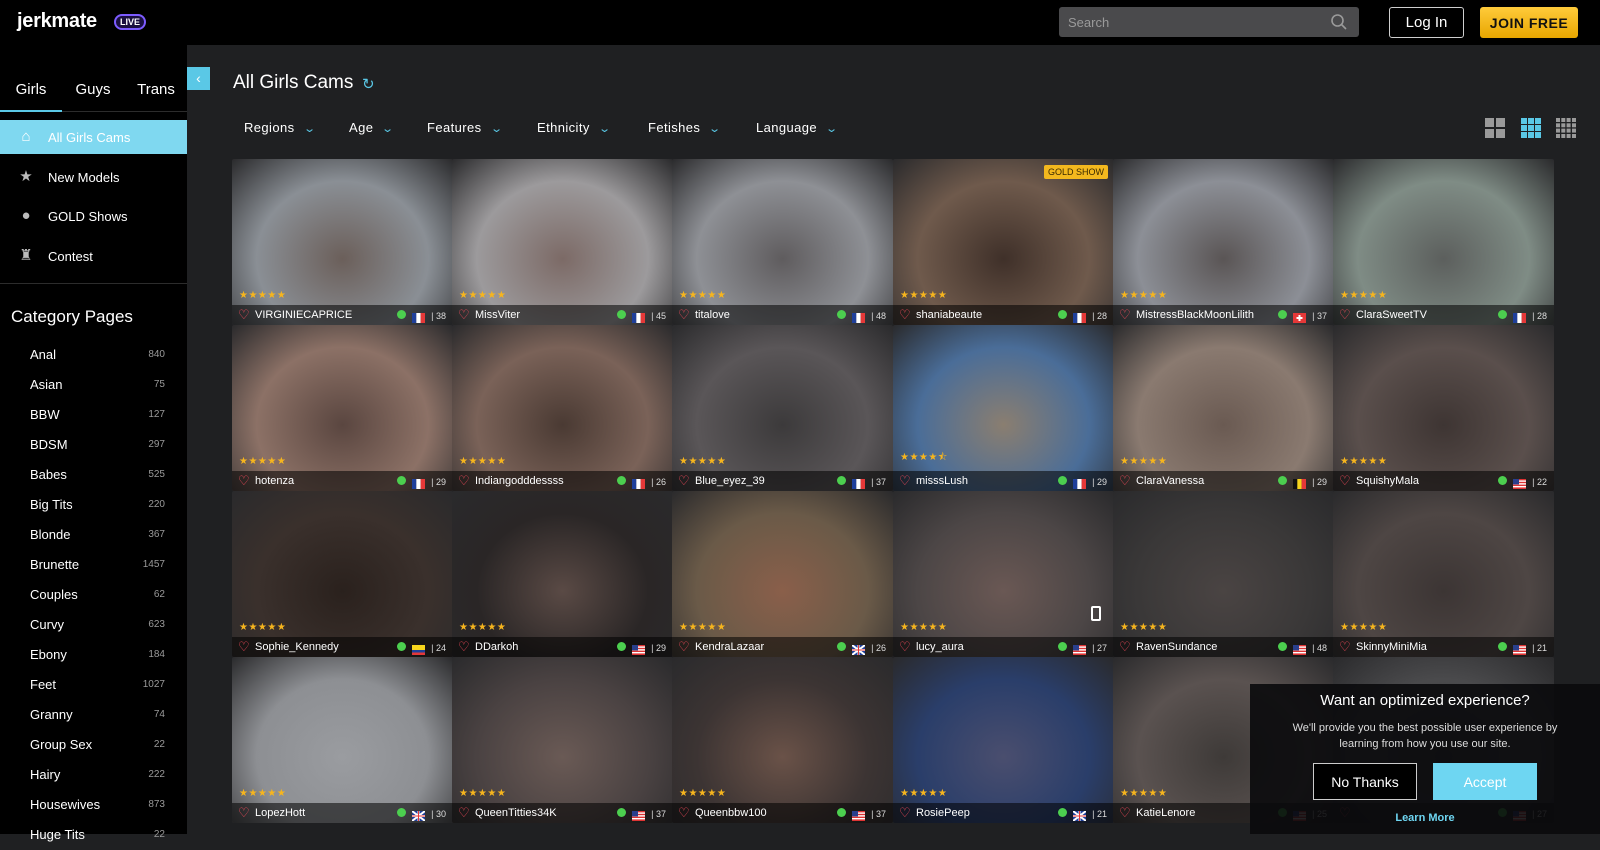  Describe the element at coordinates (797, 127) in the screenshot. I see `filter-language: Language ⌄` at that location.